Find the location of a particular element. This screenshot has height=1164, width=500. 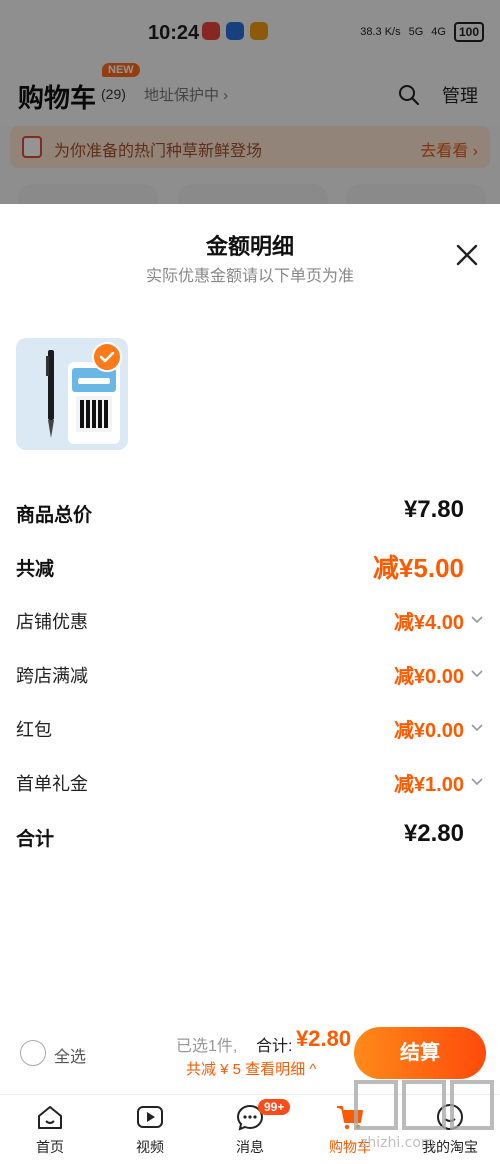

selected-count: 已选1件, is located at coordinates (207, 1046).